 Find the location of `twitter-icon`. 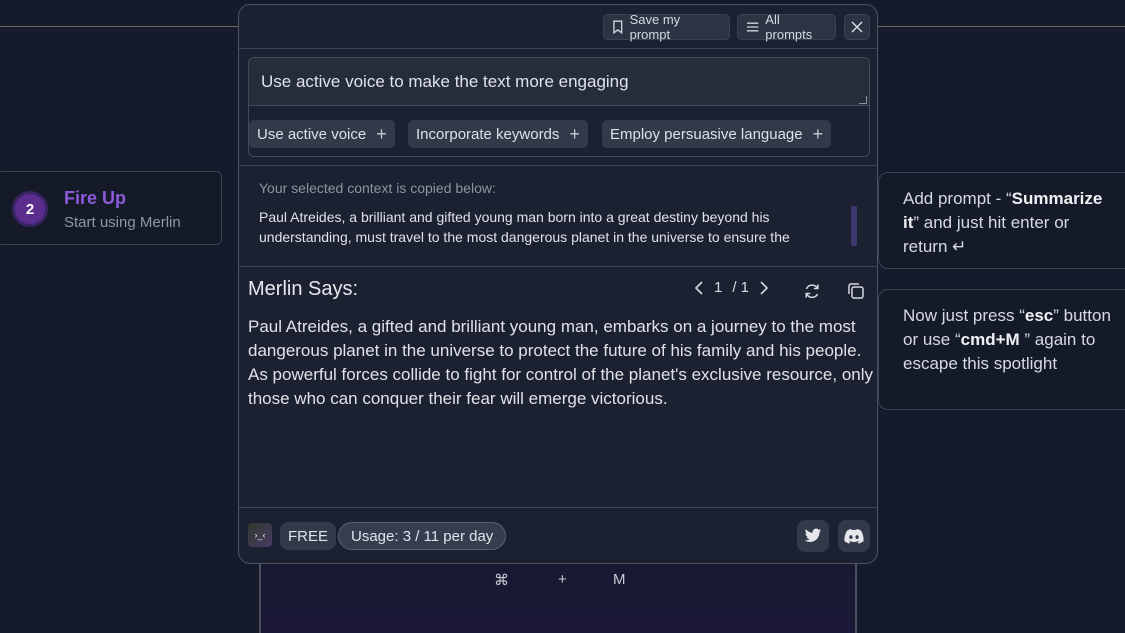

twitter-icon is located at coordinates (813, 535).